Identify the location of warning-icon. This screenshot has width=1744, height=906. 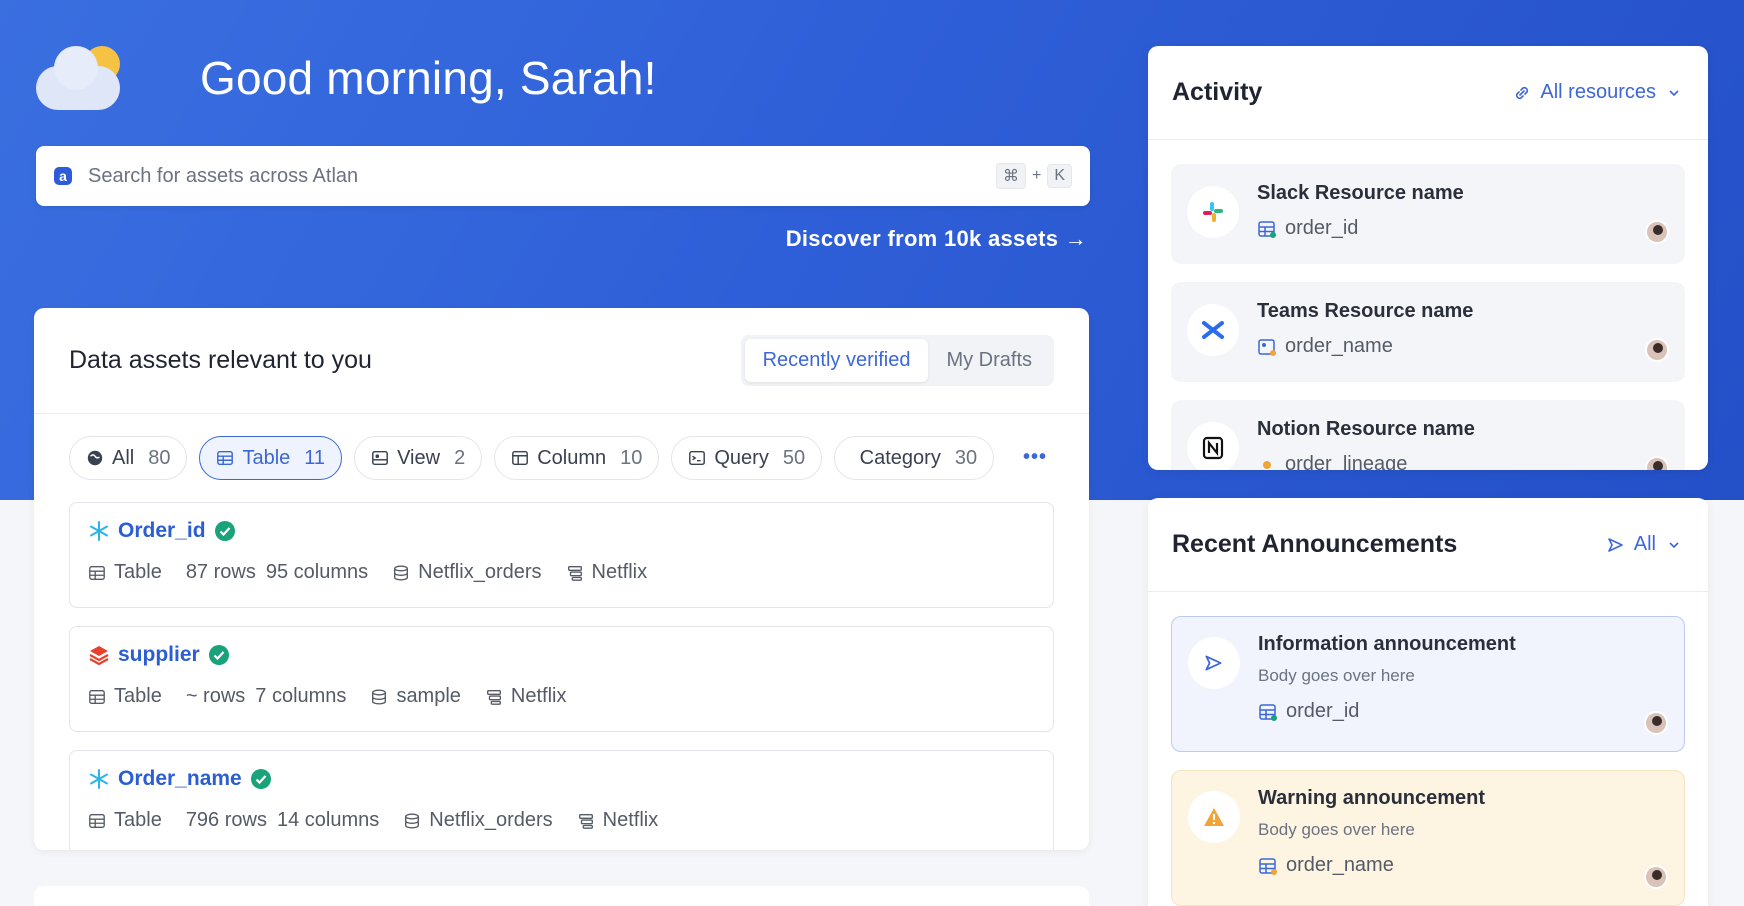
(1214, 817).